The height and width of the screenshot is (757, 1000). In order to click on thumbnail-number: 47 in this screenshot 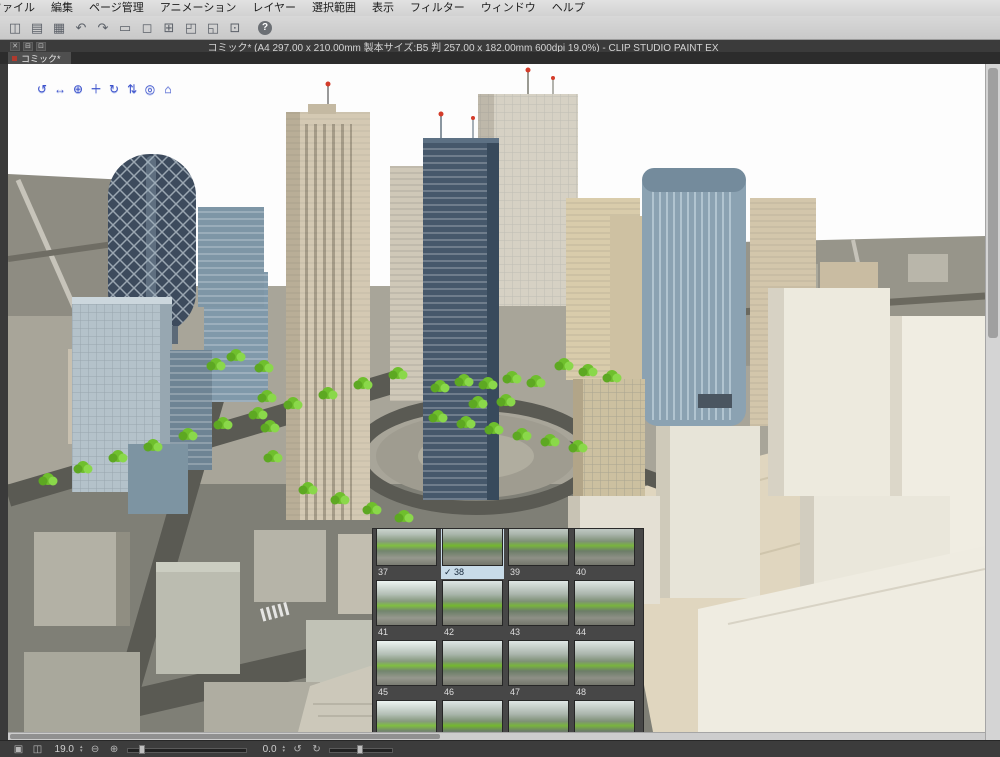, I will do `click(515, 692)`.